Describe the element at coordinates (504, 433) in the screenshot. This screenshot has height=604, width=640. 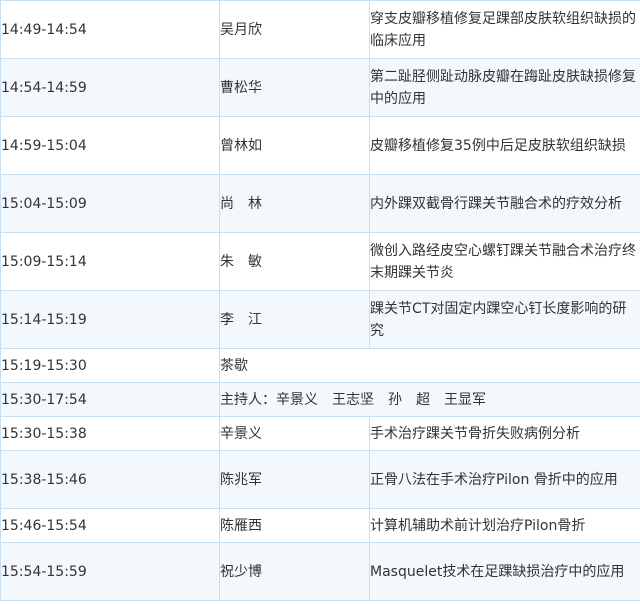
I see `topic-cell: 手术治疗踝关节骨折失败病例分析` at that location.